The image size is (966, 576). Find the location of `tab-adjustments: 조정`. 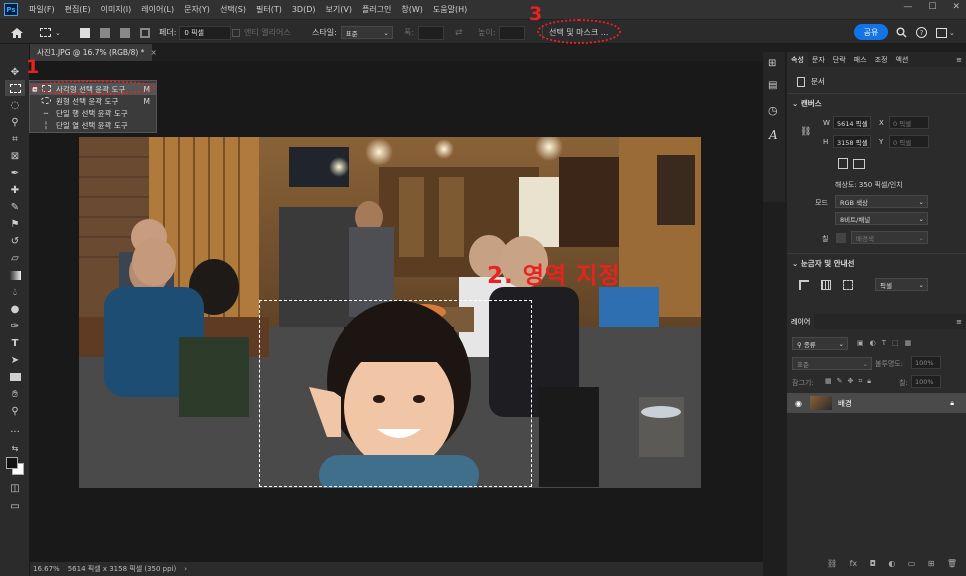

tab-adjustments: 조정 is located at coordinates (881, 60).